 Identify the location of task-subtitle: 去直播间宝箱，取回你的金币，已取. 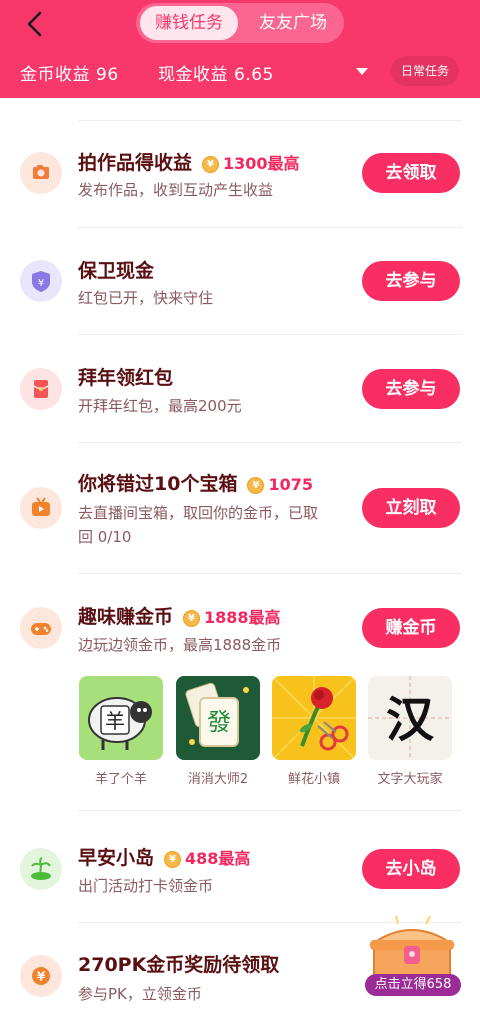
(198, 513).